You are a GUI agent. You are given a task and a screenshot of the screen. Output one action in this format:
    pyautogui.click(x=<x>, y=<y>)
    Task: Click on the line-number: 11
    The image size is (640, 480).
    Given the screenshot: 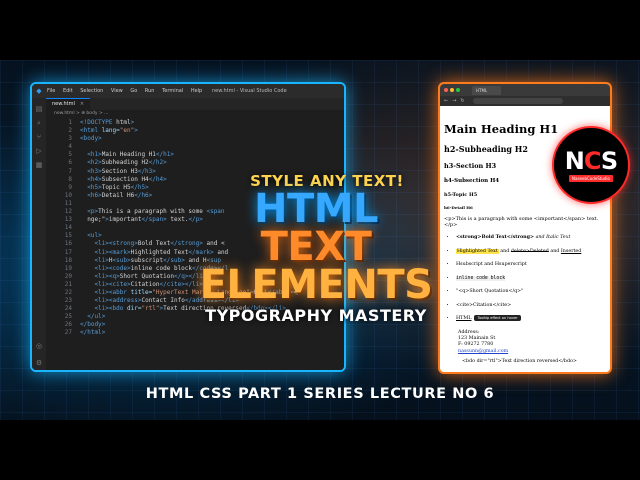 What is the action you would take?
    pyautogui.click(x=68, y=203)
    